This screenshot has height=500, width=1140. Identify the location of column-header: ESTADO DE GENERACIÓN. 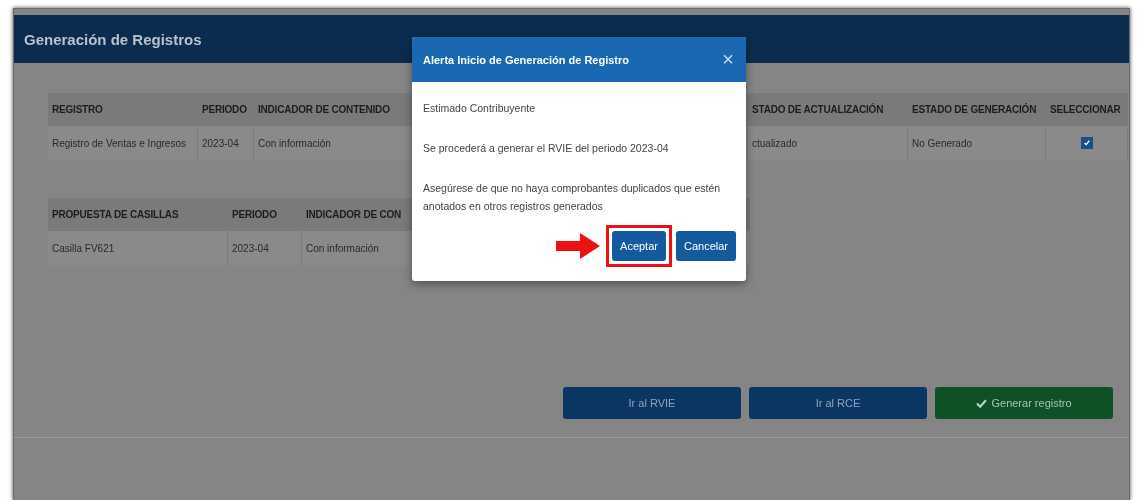
(977, 109).